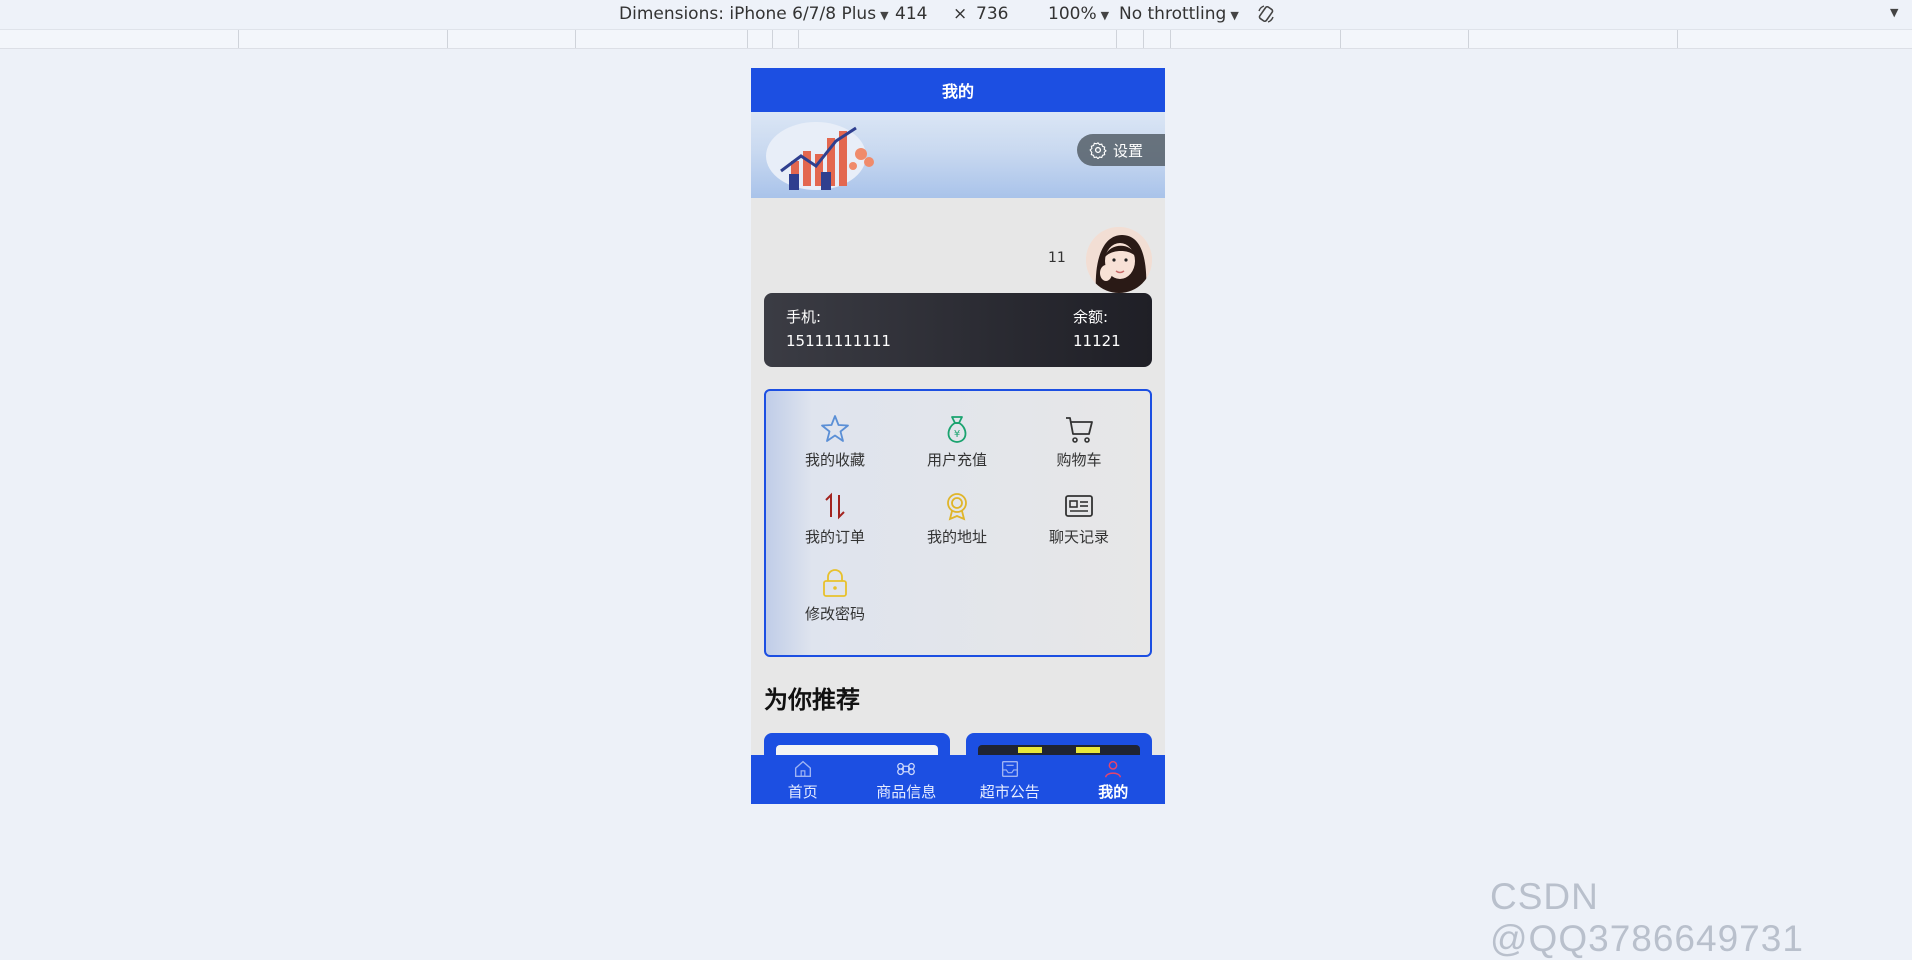 Image resolution: width=1912 pixels, height=960 pixels. What do you see at coordinates (1079, 460) in the screenshot?
I see `menu-label: 购物车` at bounding box center [1079, 460].